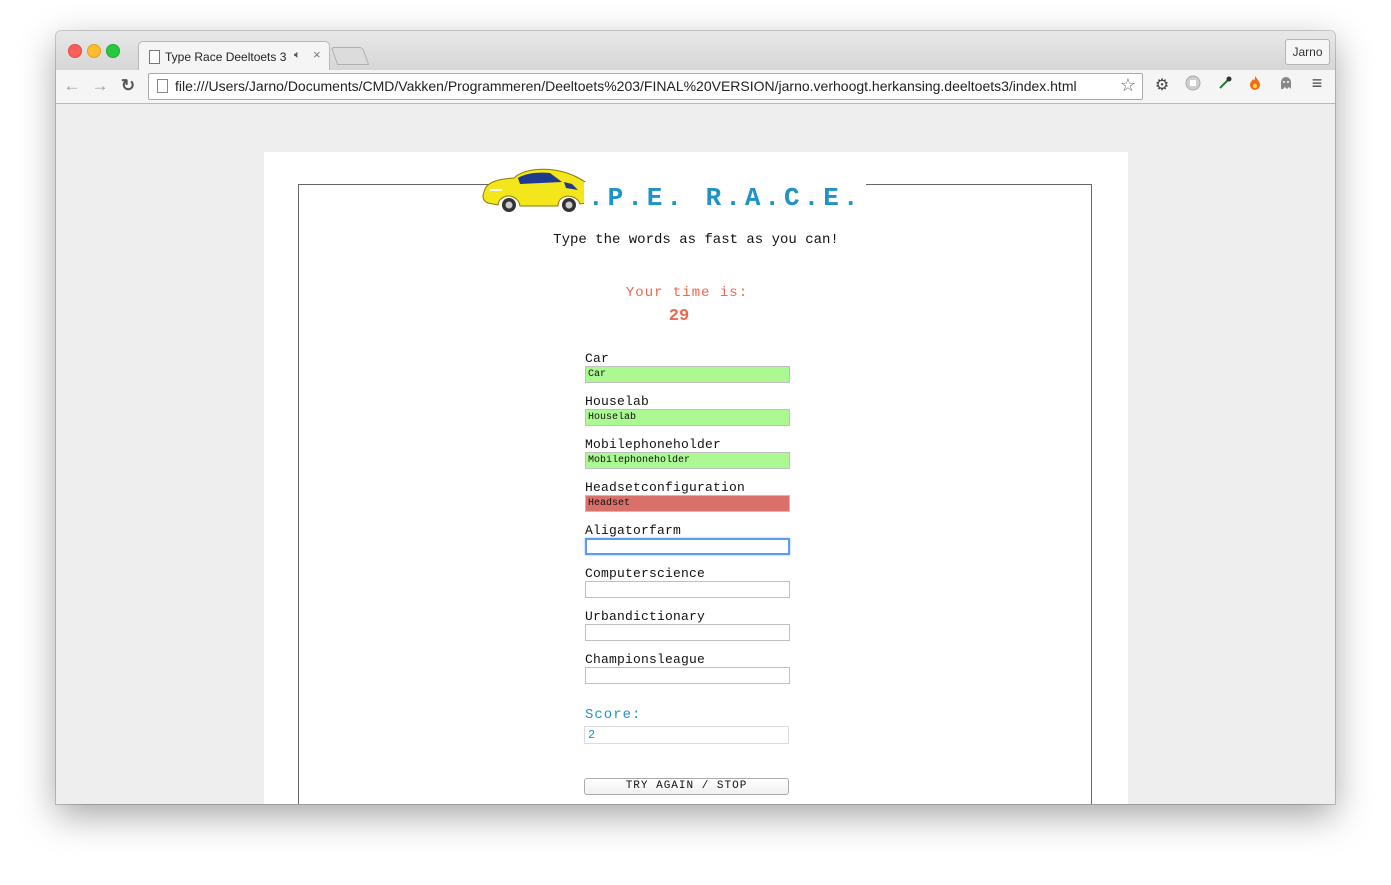 This screenshot has height=885, width=1391. Describe the element at coordinates (350, 56) in the screenshot. I see `new-tab-button` at that location.